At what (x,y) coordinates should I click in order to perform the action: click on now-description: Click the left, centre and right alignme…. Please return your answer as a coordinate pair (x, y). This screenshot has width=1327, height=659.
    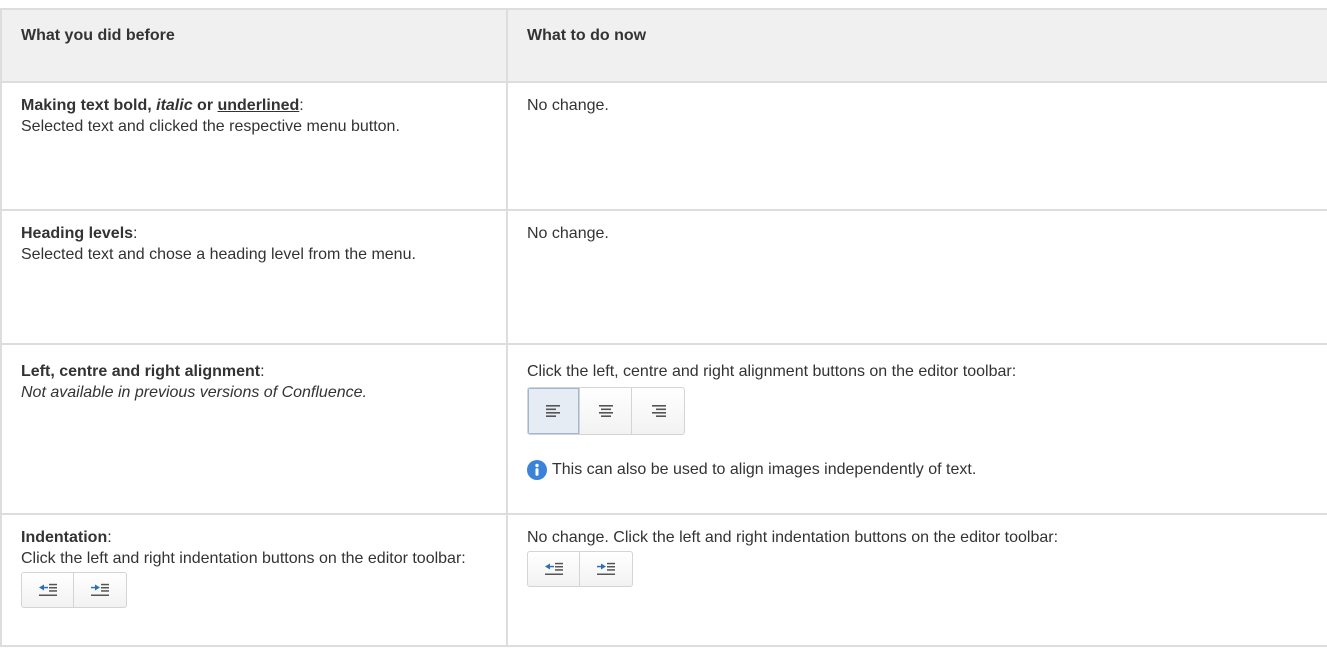
    Looking at the image, I should click on (772, 371).